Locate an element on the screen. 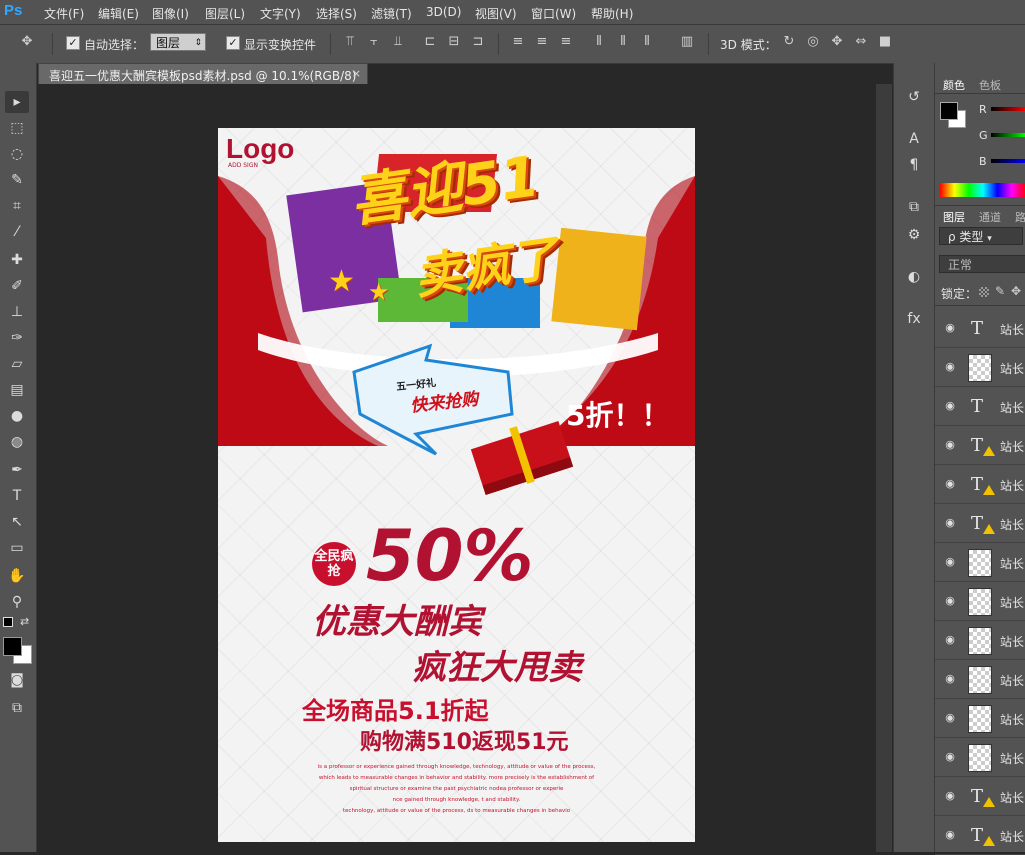 The height and width of the screenshot is (855, 1025). blend-mode-dropdown: 正常 is located at coordinates (982, 264).